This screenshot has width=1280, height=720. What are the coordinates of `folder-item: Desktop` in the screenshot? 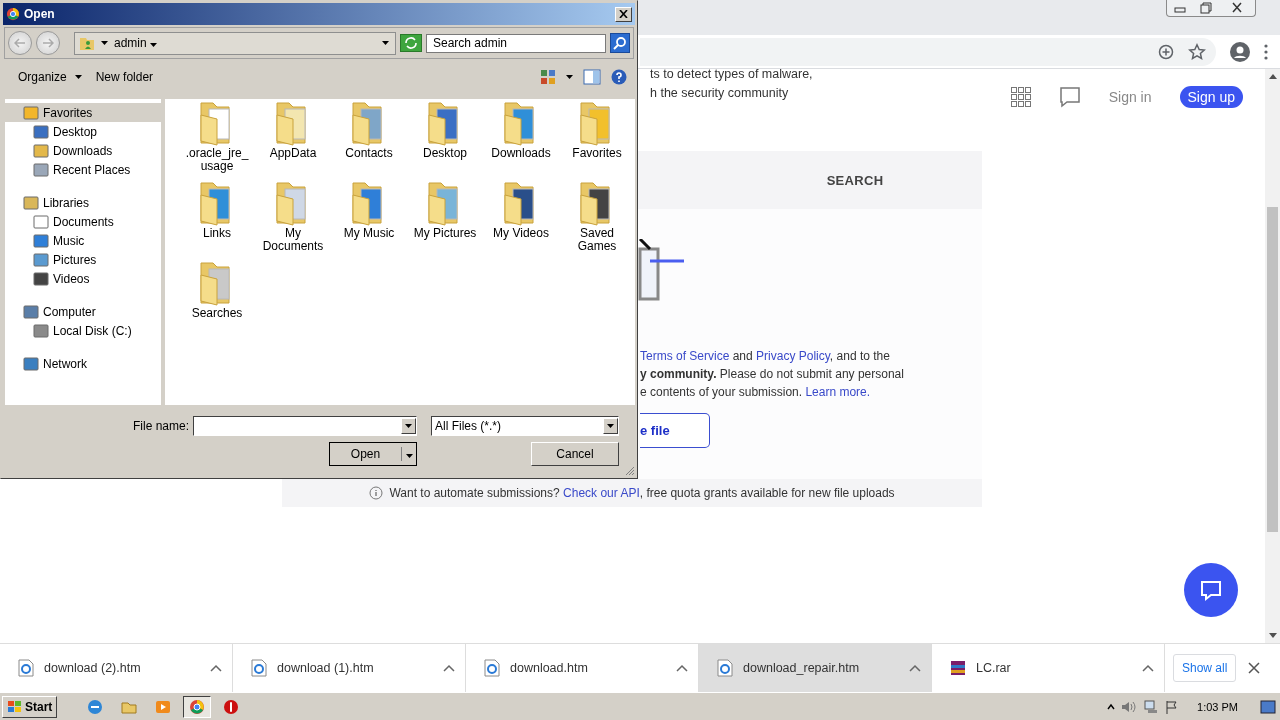 It's located at (445, 139).